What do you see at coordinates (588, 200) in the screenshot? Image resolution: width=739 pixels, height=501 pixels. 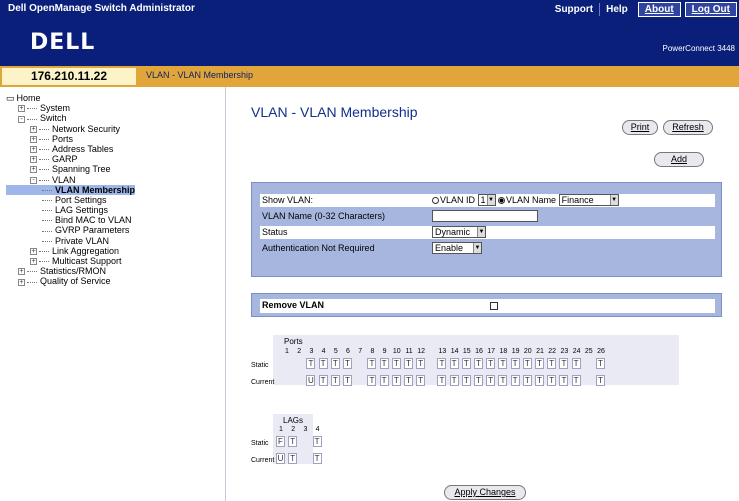 I see `vlan-name-select: Finance ▼` at bounding box center [588, 200].